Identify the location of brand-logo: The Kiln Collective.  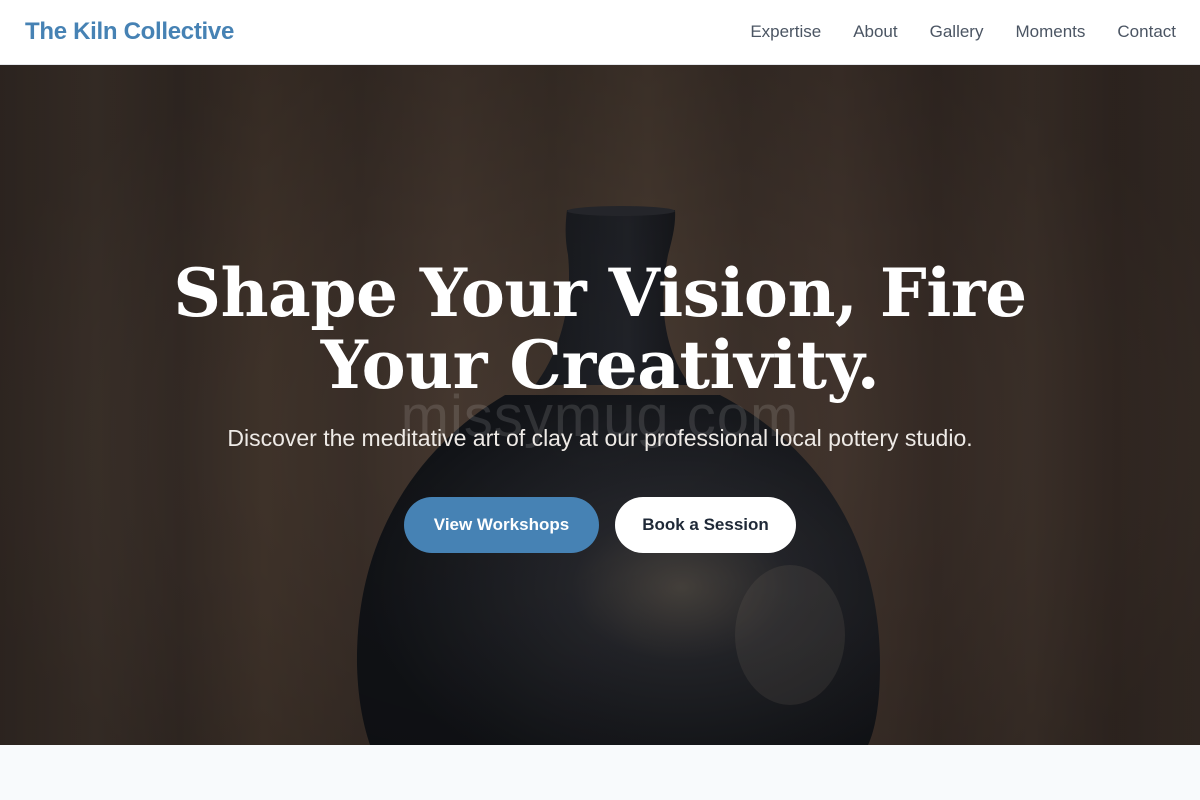
(129, 32).